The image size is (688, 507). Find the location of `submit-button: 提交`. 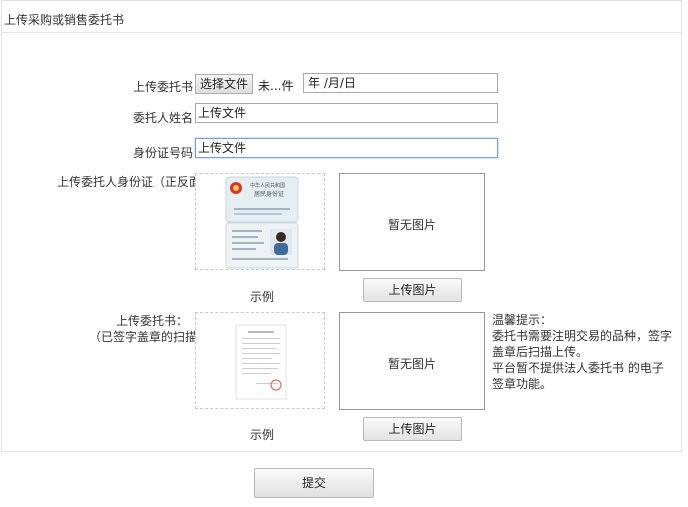

submit-button: 提交 is located at coordinates (314, 483).